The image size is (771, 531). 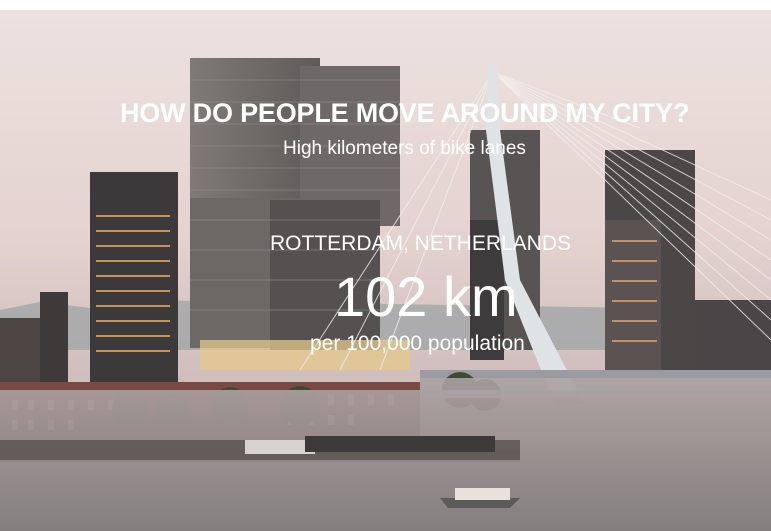 I want to click on headline: HOW DO PEOPLE MOVE AROUND MY CITY?, so click(x=405, y=113).